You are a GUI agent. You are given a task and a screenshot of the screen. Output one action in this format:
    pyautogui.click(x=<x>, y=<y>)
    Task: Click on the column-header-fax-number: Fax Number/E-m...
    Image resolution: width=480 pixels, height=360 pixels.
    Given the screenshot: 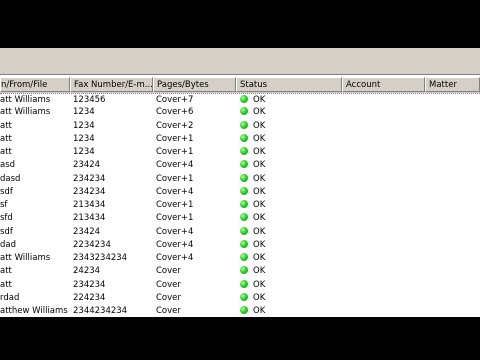 What is the action you would take?
    pyautogui.click(x=111, y=84)
    